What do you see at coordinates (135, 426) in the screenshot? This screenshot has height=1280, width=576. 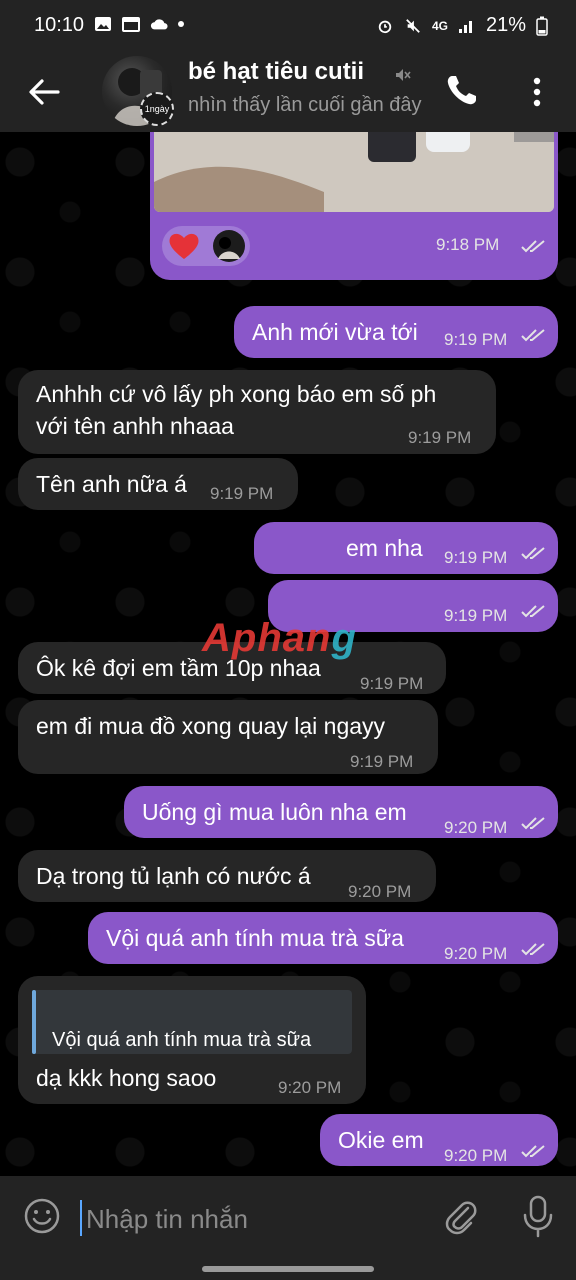 I see `message-text-line-2: với tên anhh nhaaa` at bounding box center [135, 426].